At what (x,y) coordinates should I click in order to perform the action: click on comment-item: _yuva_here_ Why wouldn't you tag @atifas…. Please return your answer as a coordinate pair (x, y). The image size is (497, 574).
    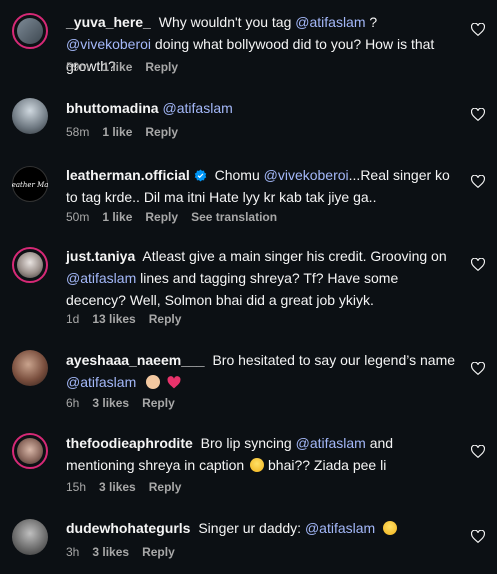
    Looking at the image, I should click on (248, 42).